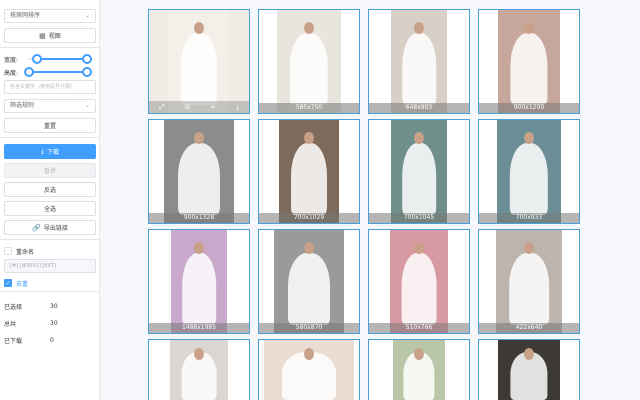 This screenshot has height=400, width=640. I want to click on width-slider-max-handle, so click(87, 59).